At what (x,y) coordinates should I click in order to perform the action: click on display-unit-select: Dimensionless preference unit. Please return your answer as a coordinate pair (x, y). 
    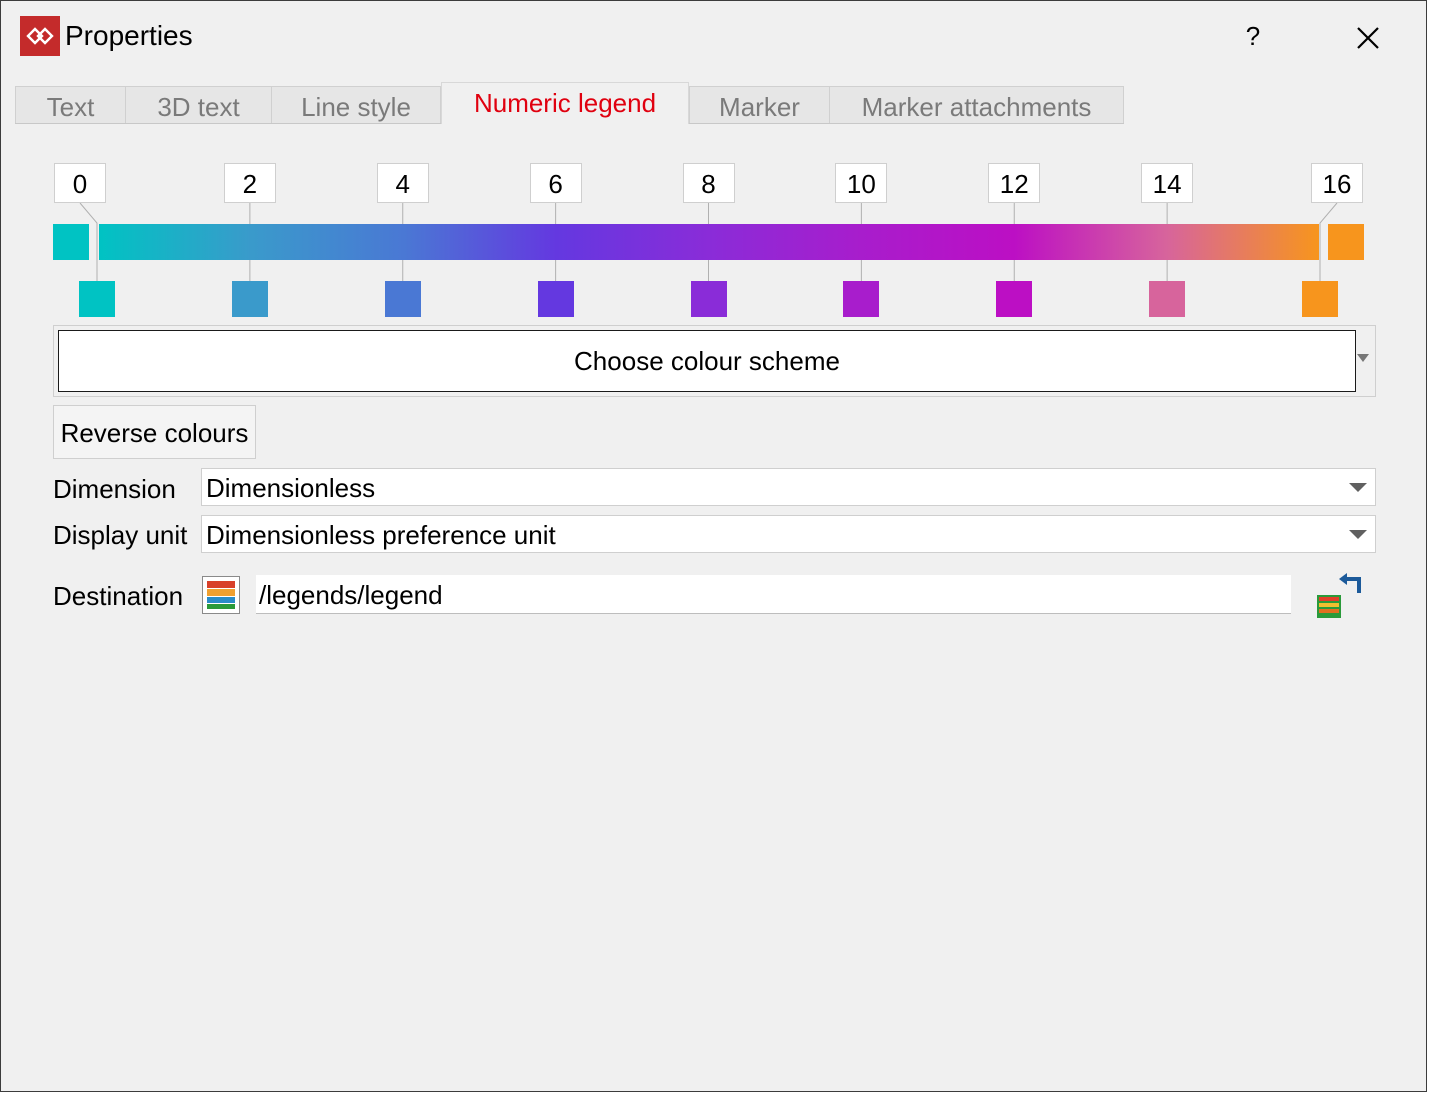
    Looking at the image, I should click on (788, 534).